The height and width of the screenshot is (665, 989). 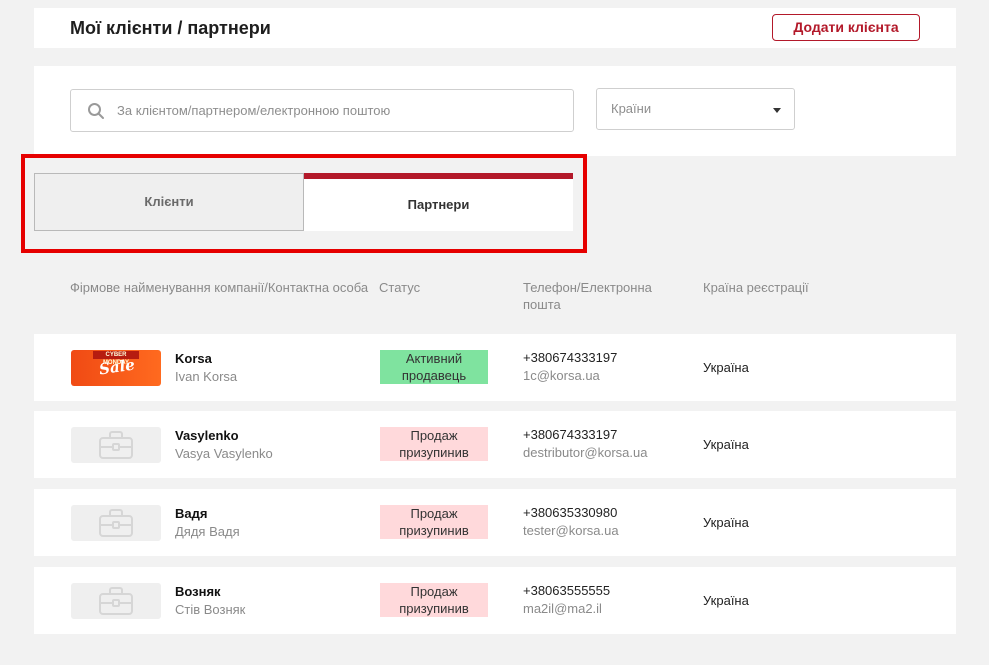 I want to click on filter-card: Країни, so click(x=495, y=111).